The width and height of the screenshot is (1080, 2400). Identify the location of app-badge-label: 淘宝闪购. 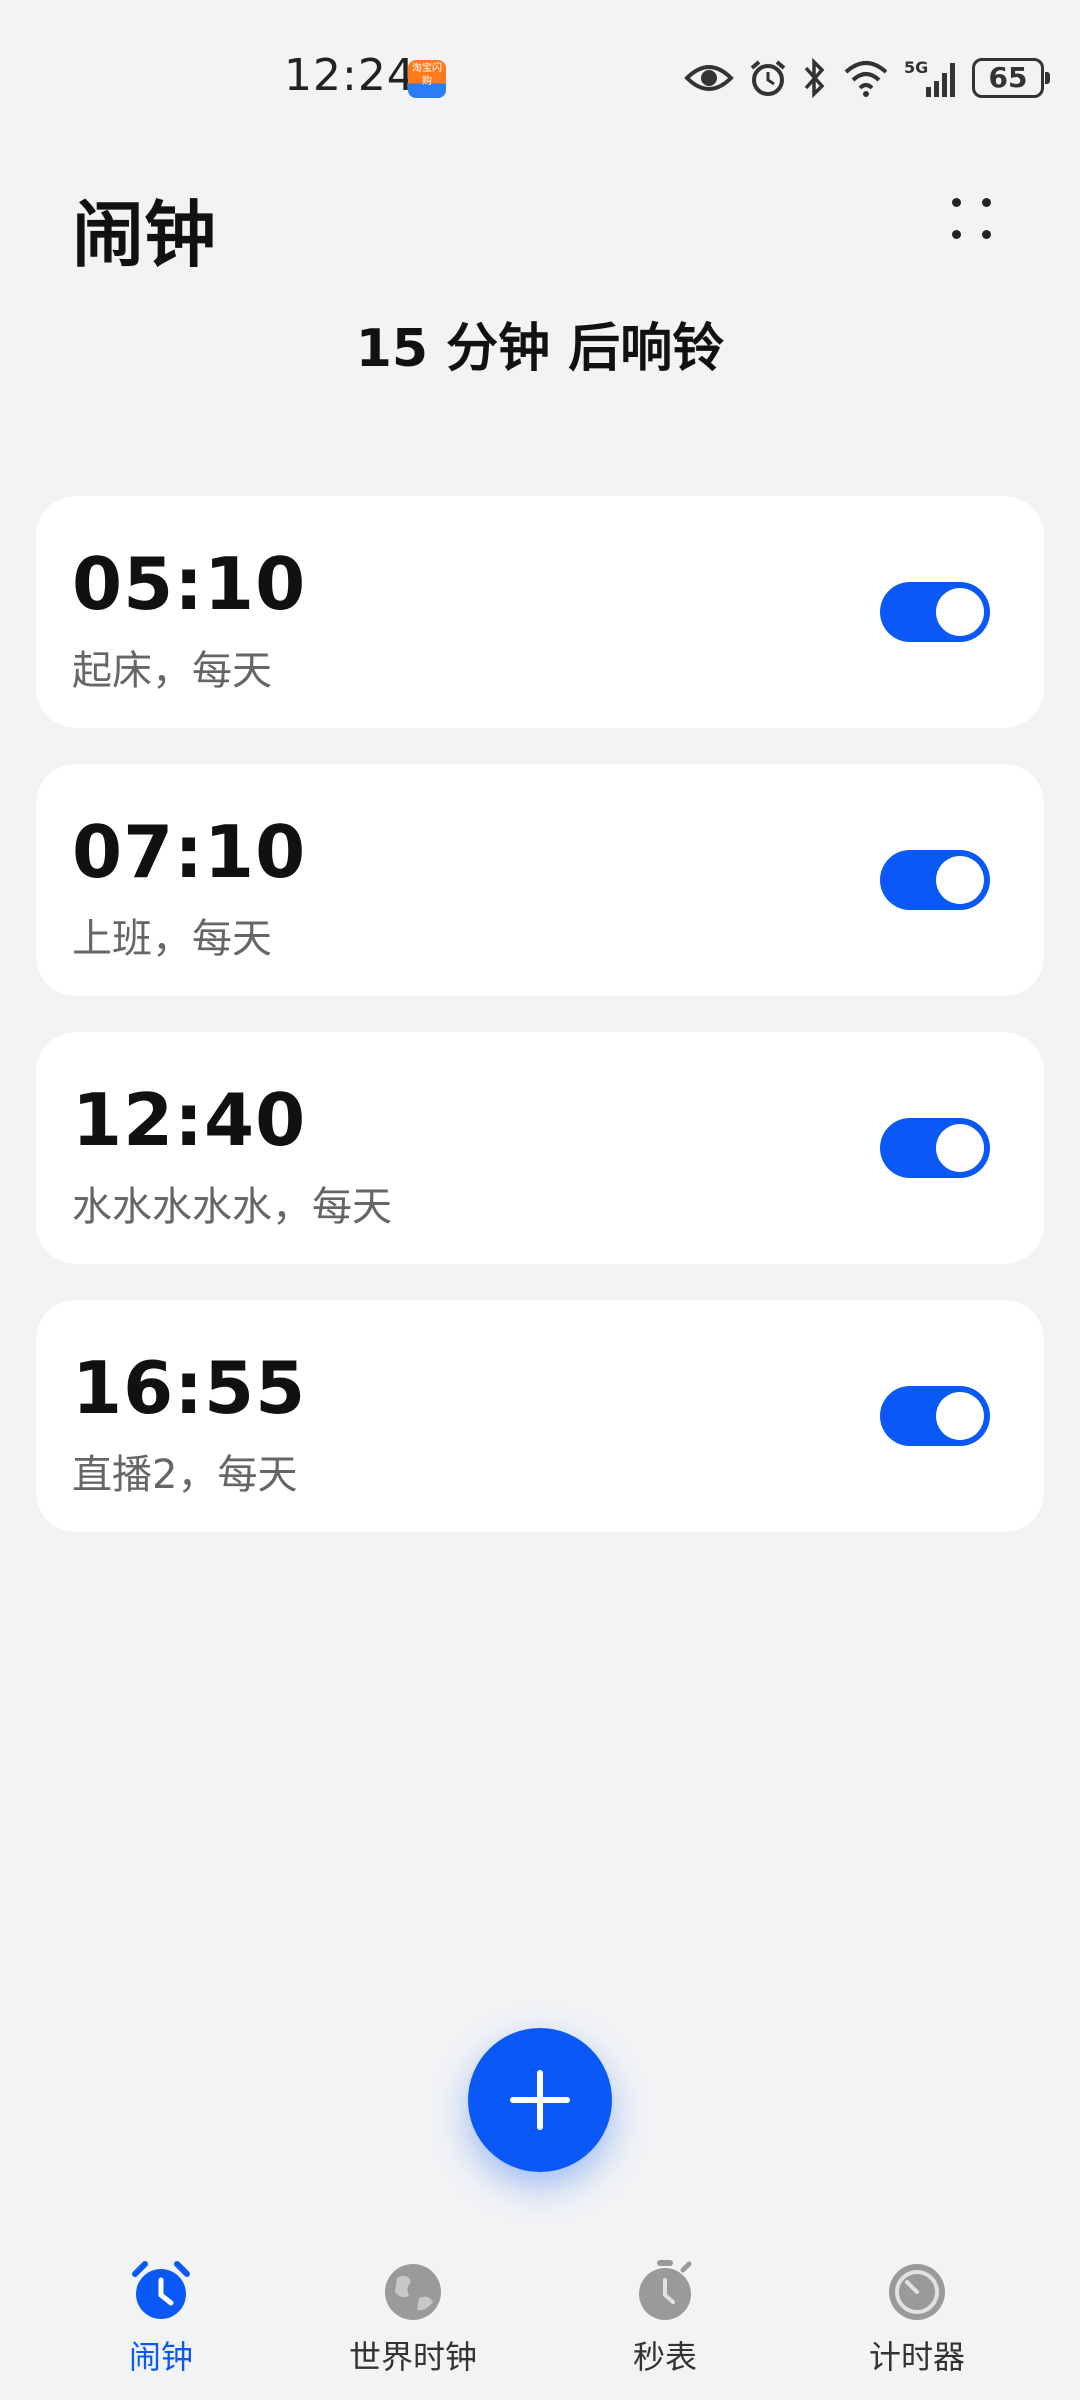
(427, 75).